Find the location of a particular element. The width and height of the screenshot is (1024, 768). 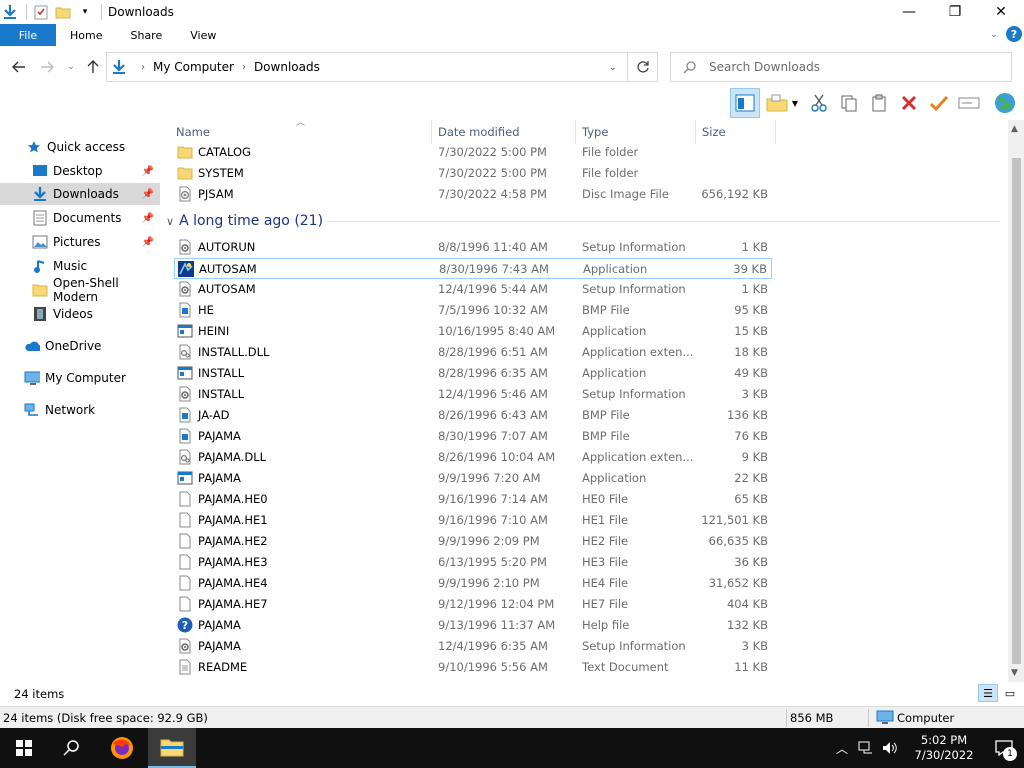

up-arrow-icon is located at coordinates (93, 67).